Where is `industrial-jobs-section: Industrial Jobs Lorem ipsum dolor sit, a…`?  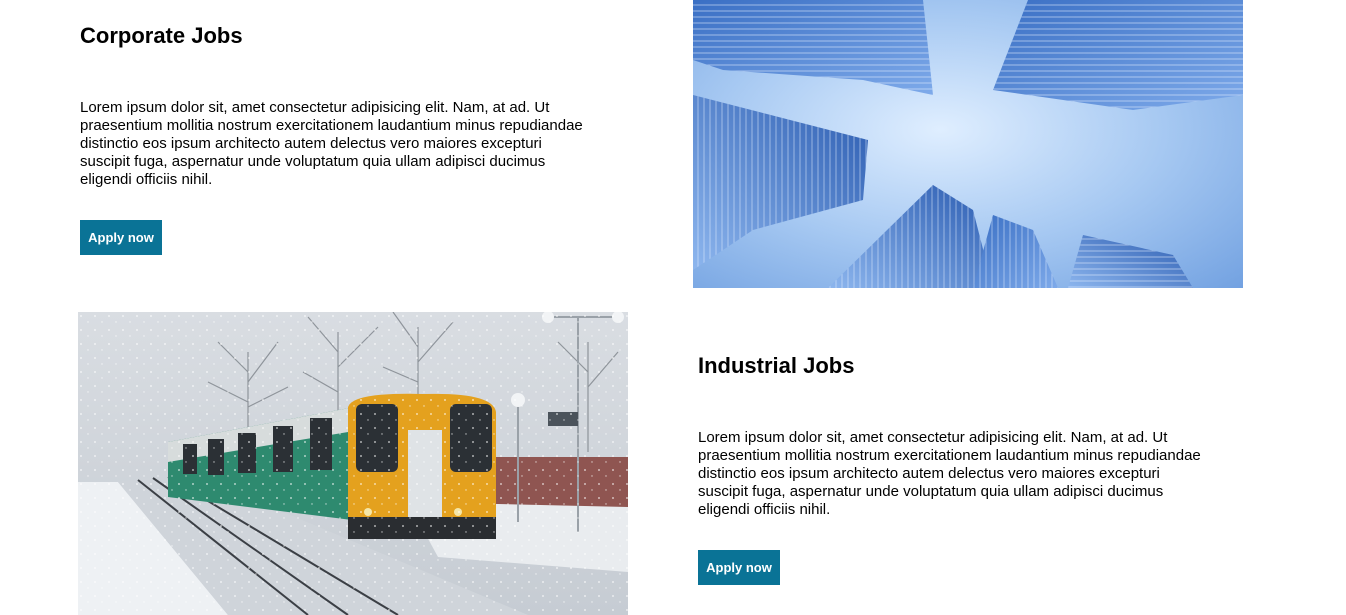
industrial-jobs-section: Industrial Jobs Lorem ipsum dolor sit, a… is located at coordinates (958, 469).